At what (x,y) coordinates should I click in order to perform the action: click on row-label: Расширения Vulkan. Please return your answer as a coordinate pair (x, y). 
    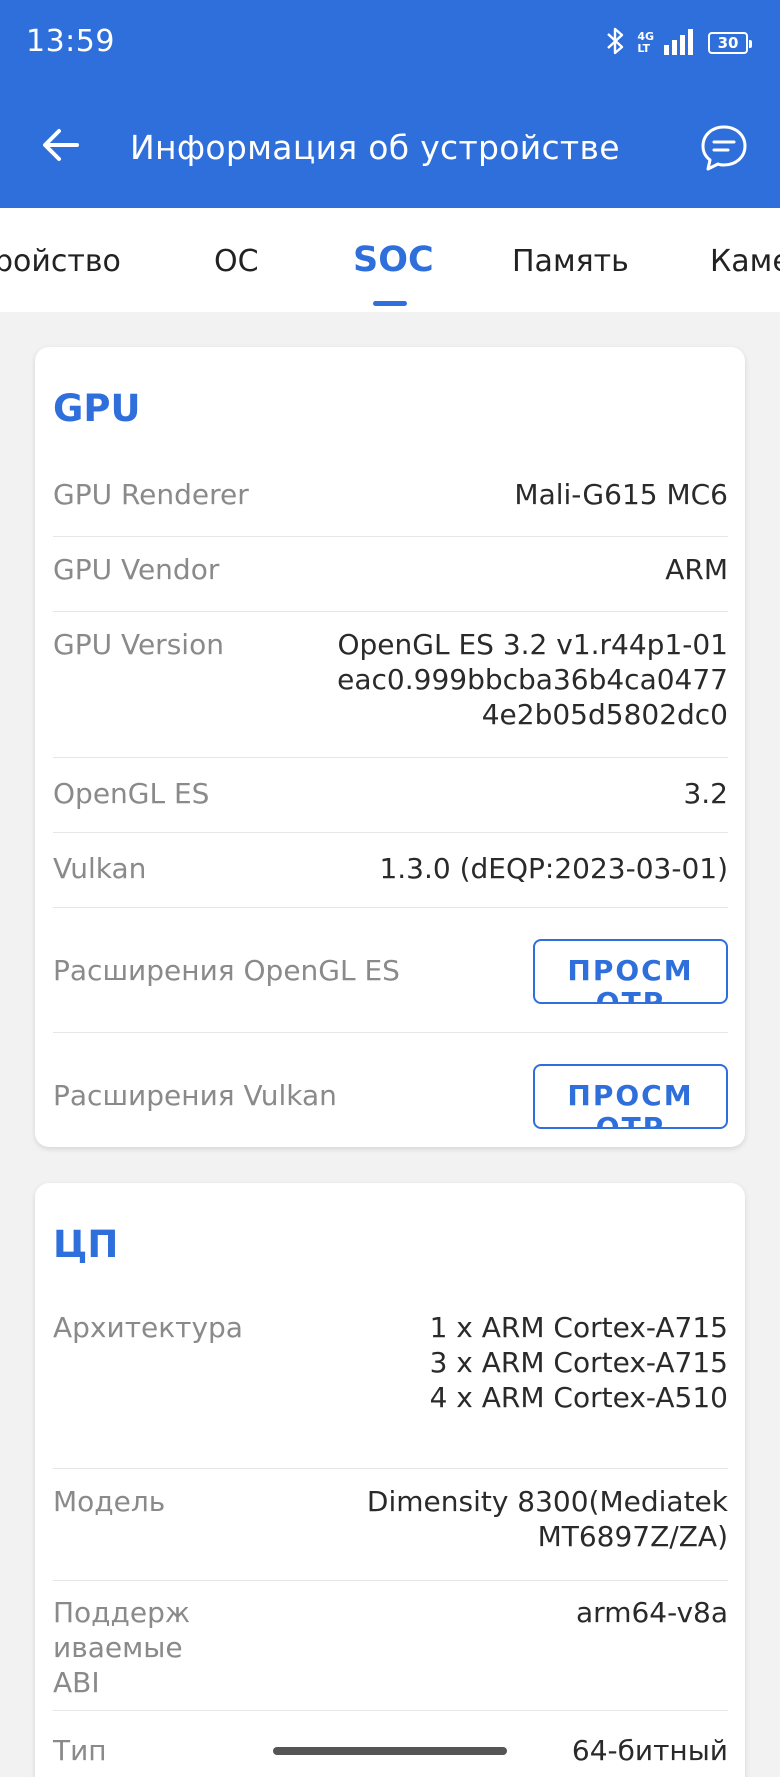
    Looking at the image, I should click on (195, 1095).